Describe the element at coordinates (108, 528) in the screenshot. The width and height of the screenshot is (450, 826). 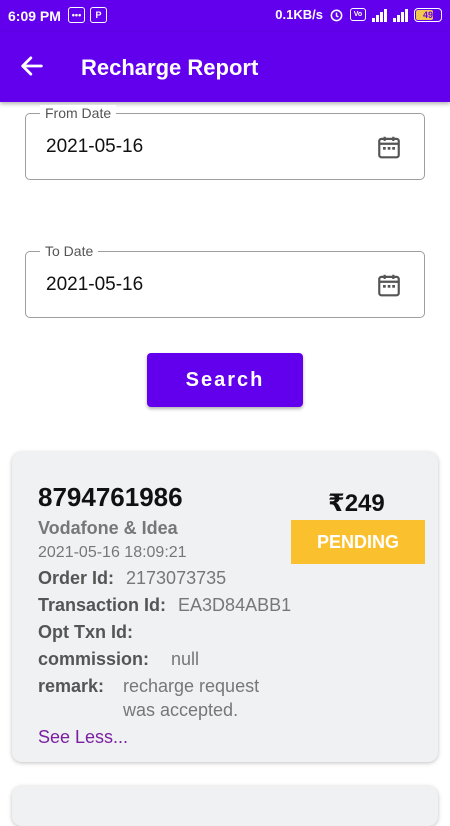
I see `operator-name: Vodafone & Idea` at that location.